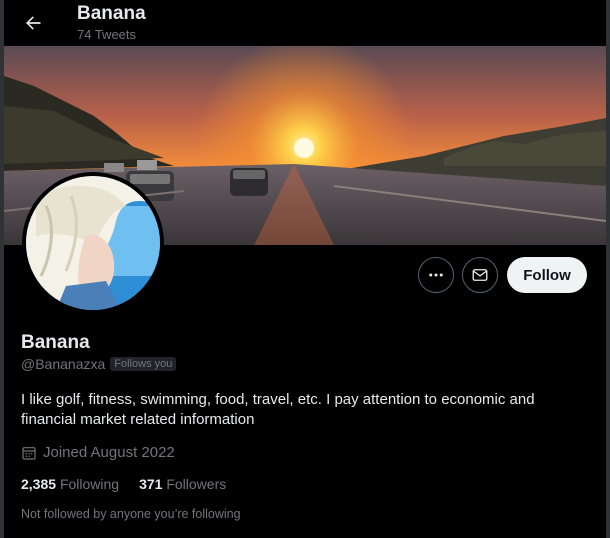 The width and height of the screenshot is (610, 538). I want to click on following-link: 2,385 Following, so click(70, 484).